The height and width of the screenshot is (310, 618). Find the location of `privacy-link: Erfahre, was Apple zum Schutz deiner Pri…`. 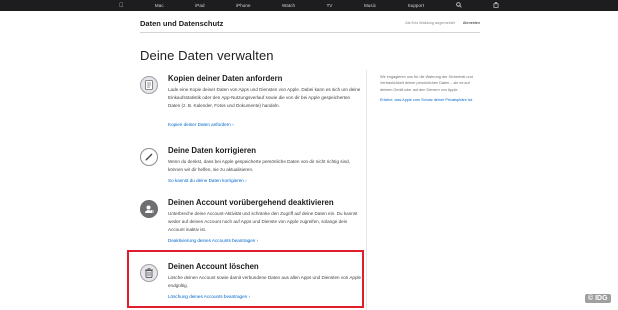

privacy-link: Erfahre, was Apple zum Schutz deiner Pri… is located at coordinates (429, 100).